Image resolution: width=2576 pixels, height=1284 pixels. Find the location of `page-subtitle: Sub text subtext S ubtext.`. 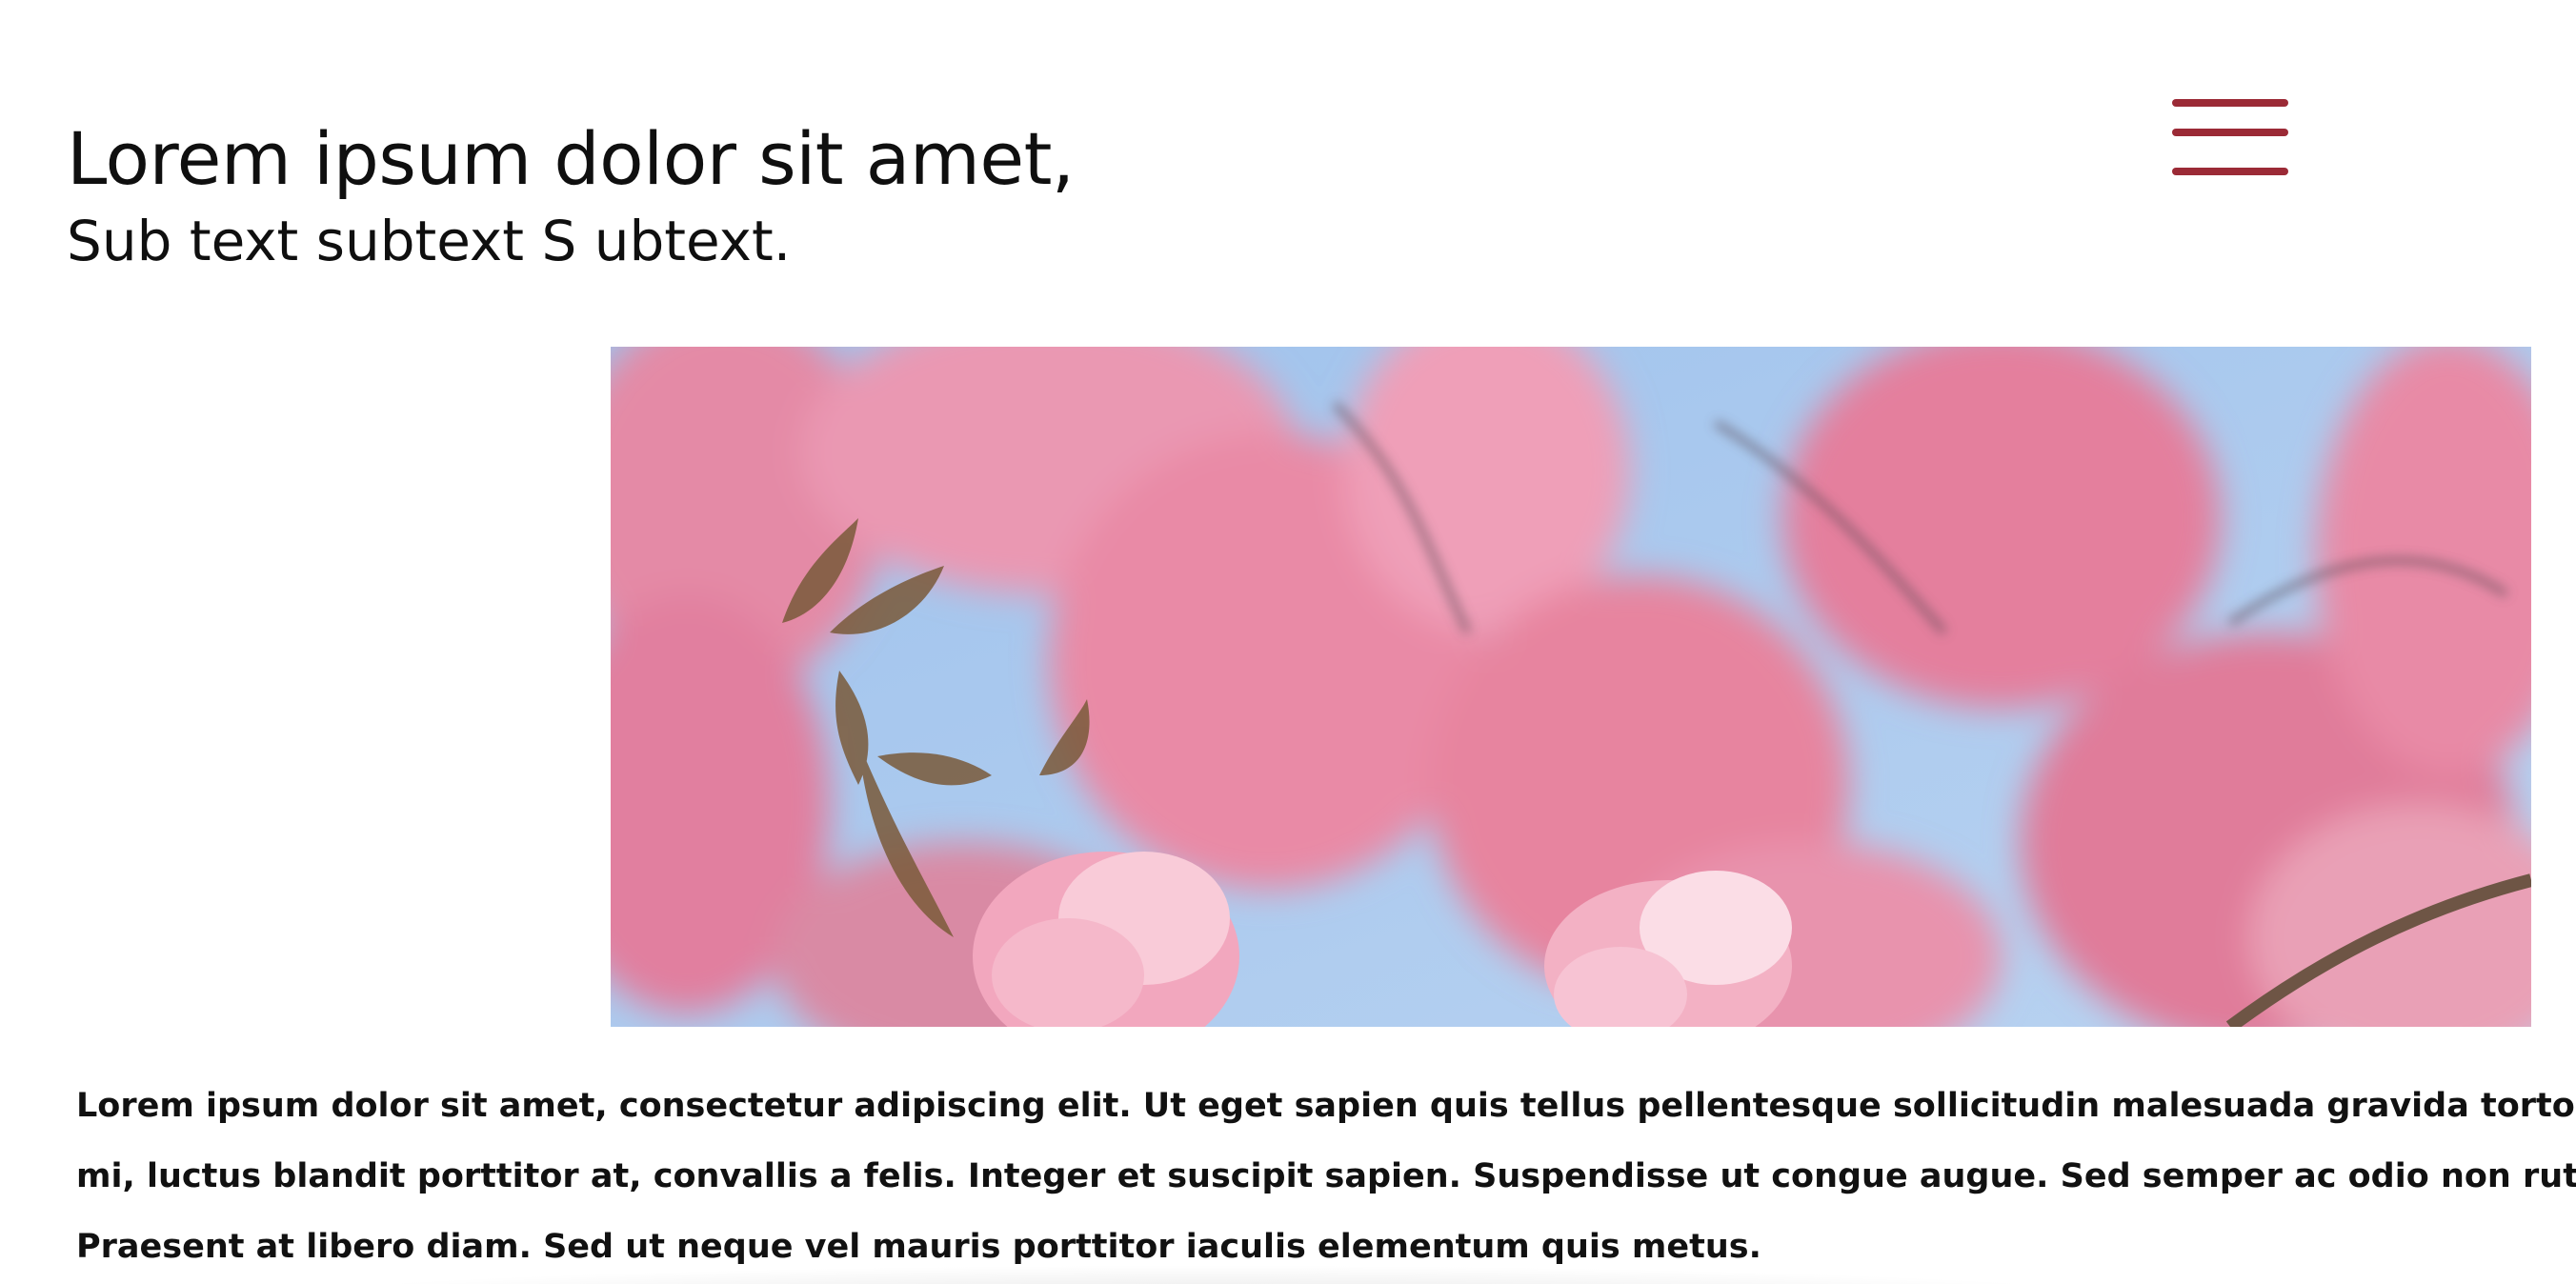

page-subtitle: Sub text subtext S ubtext. is located at coordinates (429, 241).